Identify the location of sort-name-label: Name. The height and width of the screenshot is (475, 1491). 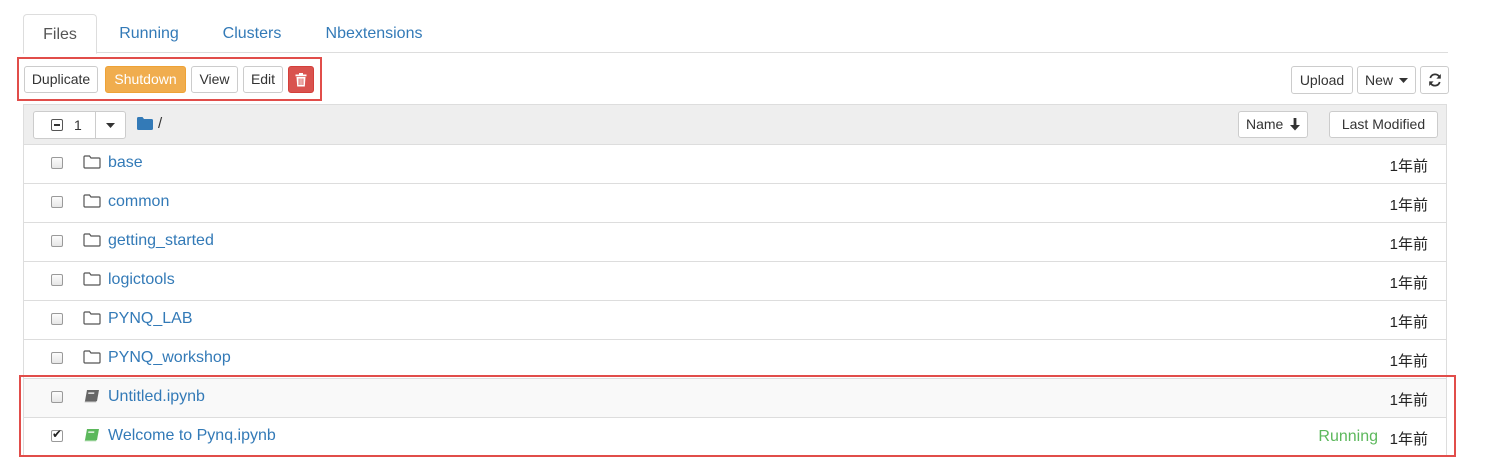
(1265, 124).